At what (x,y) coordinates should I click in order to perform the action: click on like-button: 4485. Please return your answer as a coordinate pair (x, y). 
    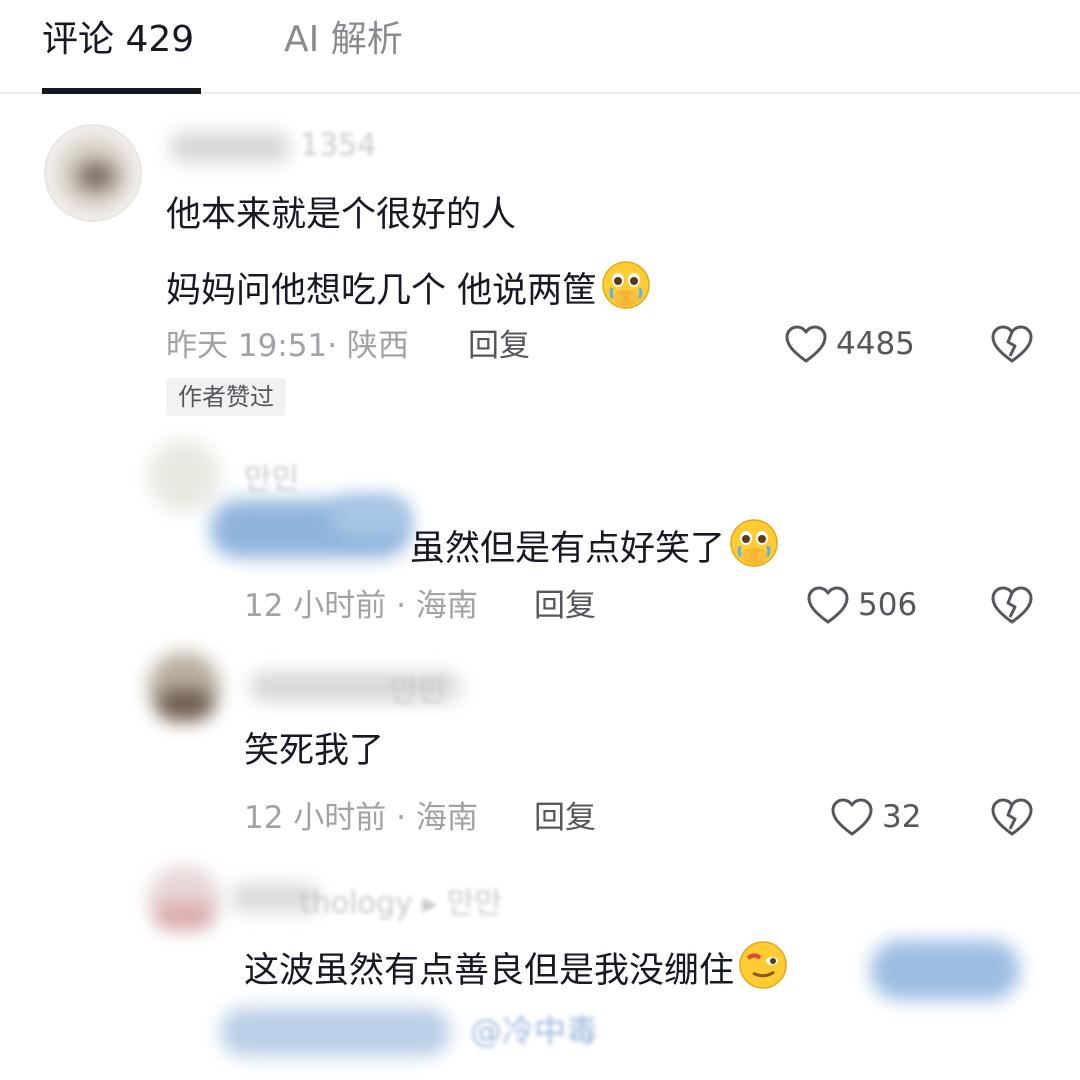
    Looking at the image, I should click on (849, 344).